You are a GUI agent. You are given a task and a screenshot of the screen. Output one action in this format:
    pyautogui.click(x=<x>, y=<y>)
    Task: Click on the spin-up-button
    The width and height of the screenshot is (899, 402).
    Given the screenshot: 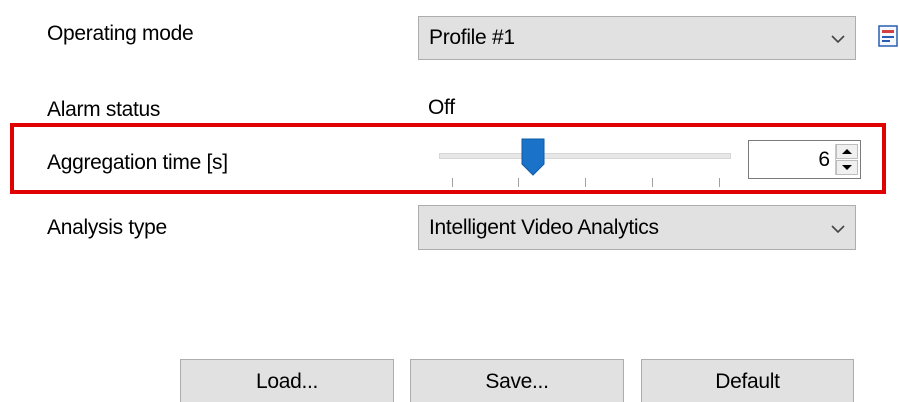 What is the action you would take?
    pyautogui.click(x=847, y=151)
    